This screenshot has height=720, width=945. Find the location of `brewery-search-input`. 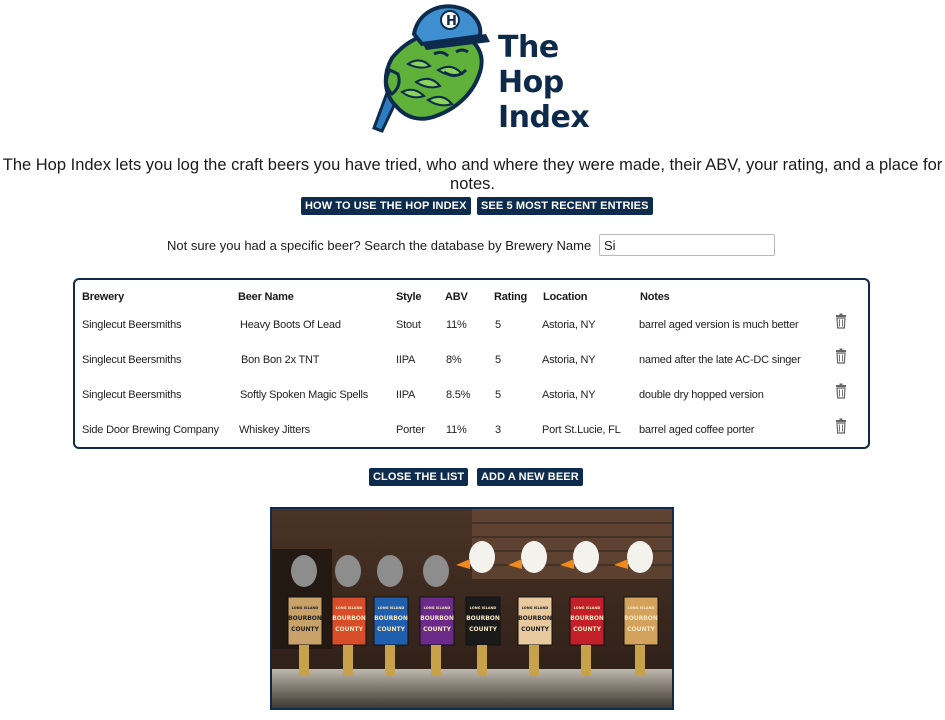

brewery-search-input is located at coordinates (687, 245).